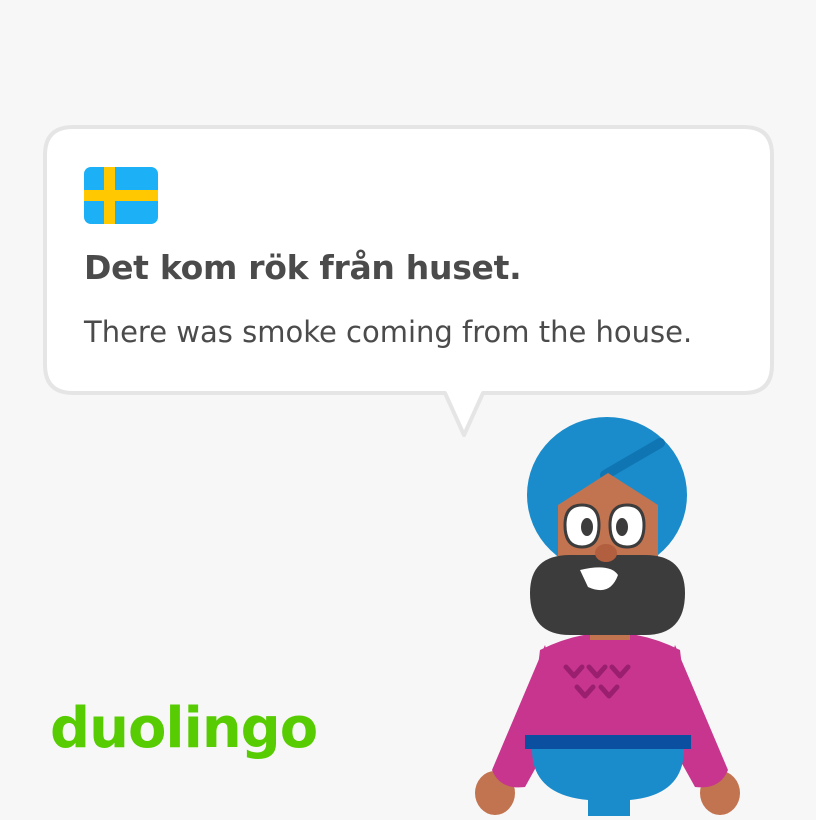  Describe the element at coordinates (606, 553) in the screenshot. I see `nose` at that location.